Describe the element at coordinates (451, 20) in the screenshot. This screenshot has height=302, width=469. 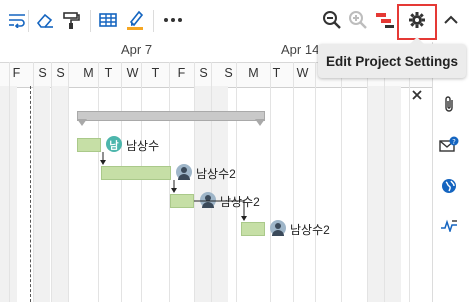
I see `collapse-icon` at that location.